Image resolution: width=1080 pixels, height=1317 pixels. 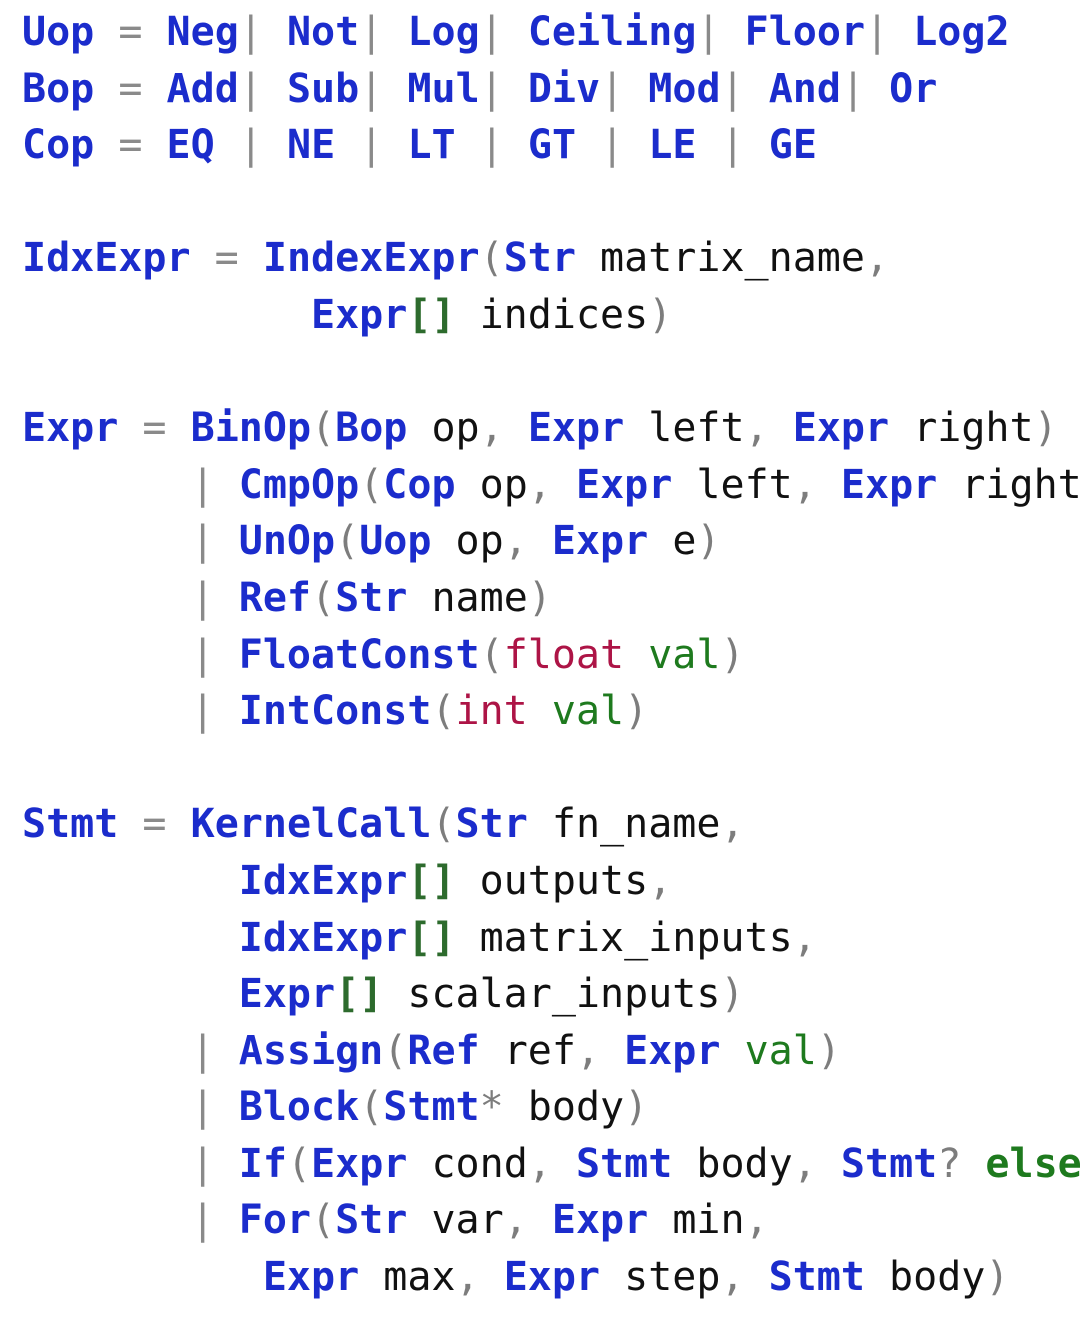 I want to click on field-name-token: val, so click(x=780, y=1050).